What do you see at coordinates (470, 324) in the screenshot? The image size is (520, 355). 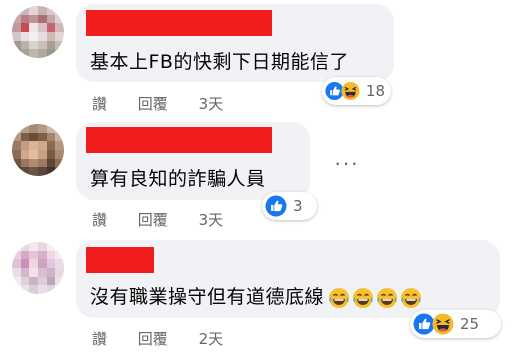 I see `reaction-count: 25` at bounding box center [470, 324].